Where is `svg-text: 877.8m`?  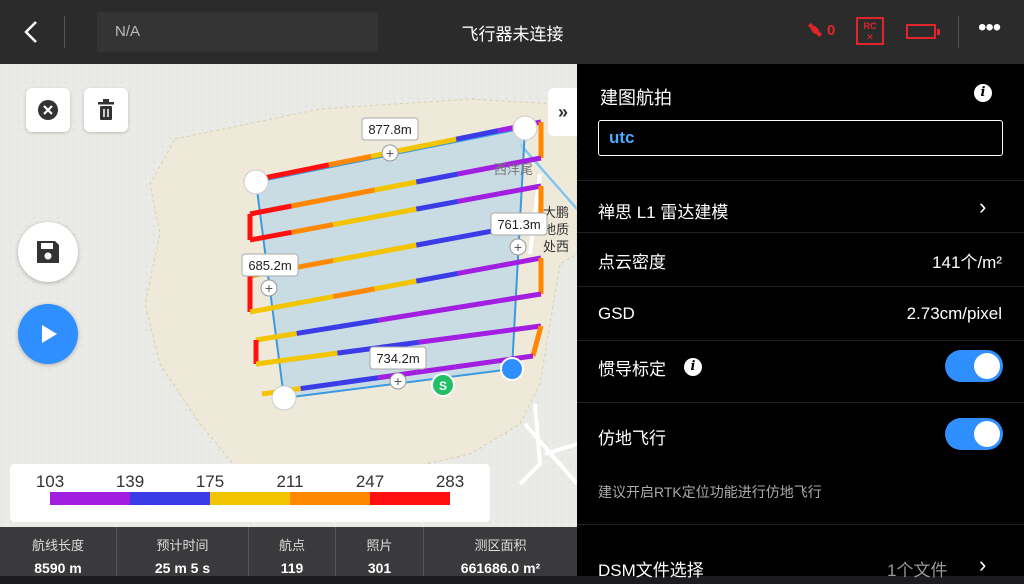
svg-text: 877.8m is located at coordinates (389, 129).